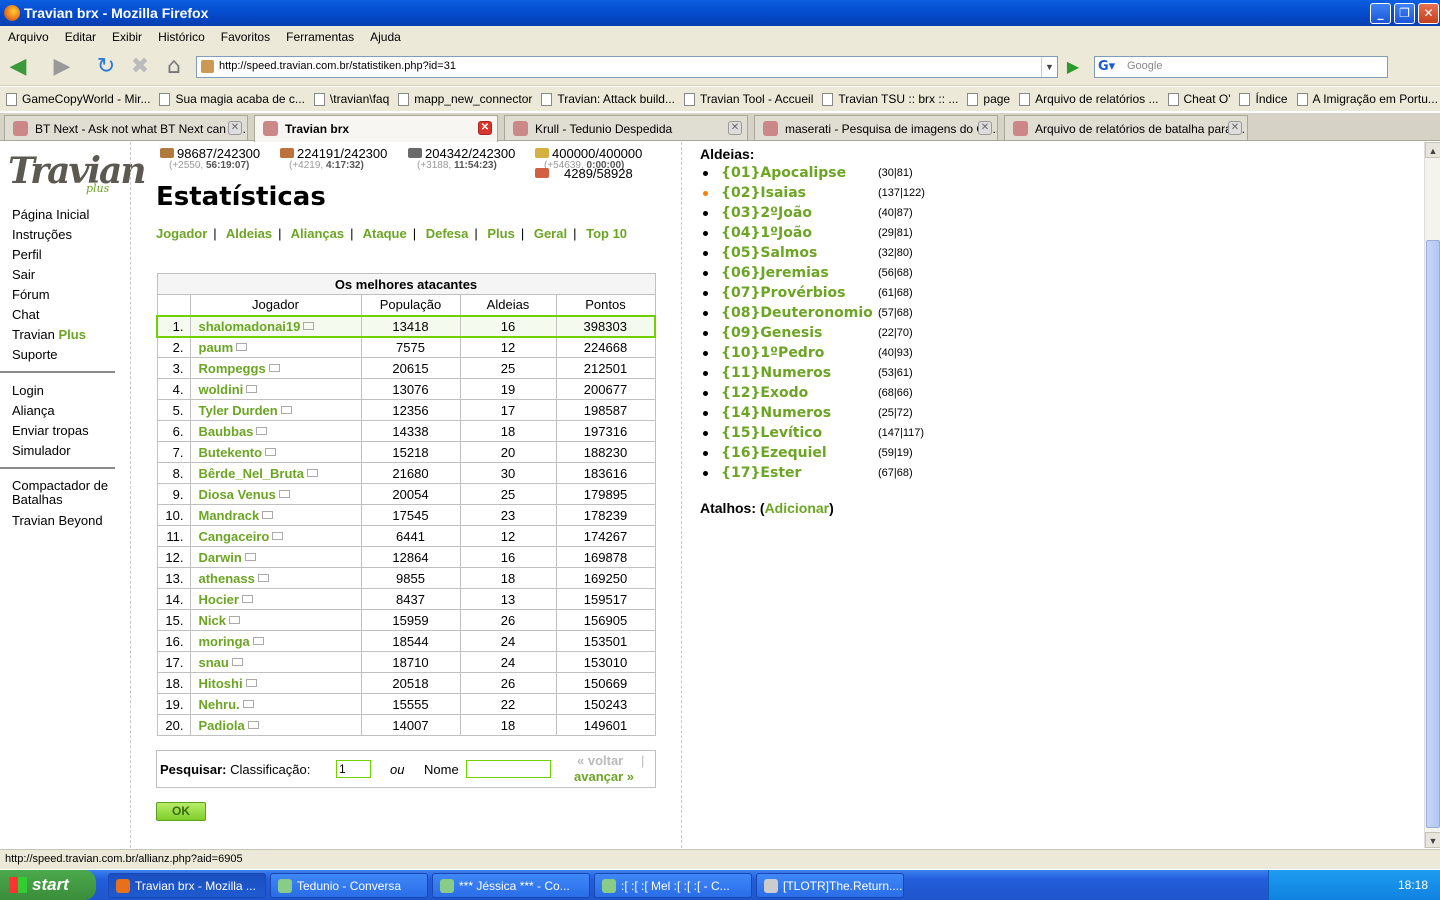 This screenshot has height=900, width=1440. I want to click on menu-ferramentas: Ferramentas, so click(320, 37).